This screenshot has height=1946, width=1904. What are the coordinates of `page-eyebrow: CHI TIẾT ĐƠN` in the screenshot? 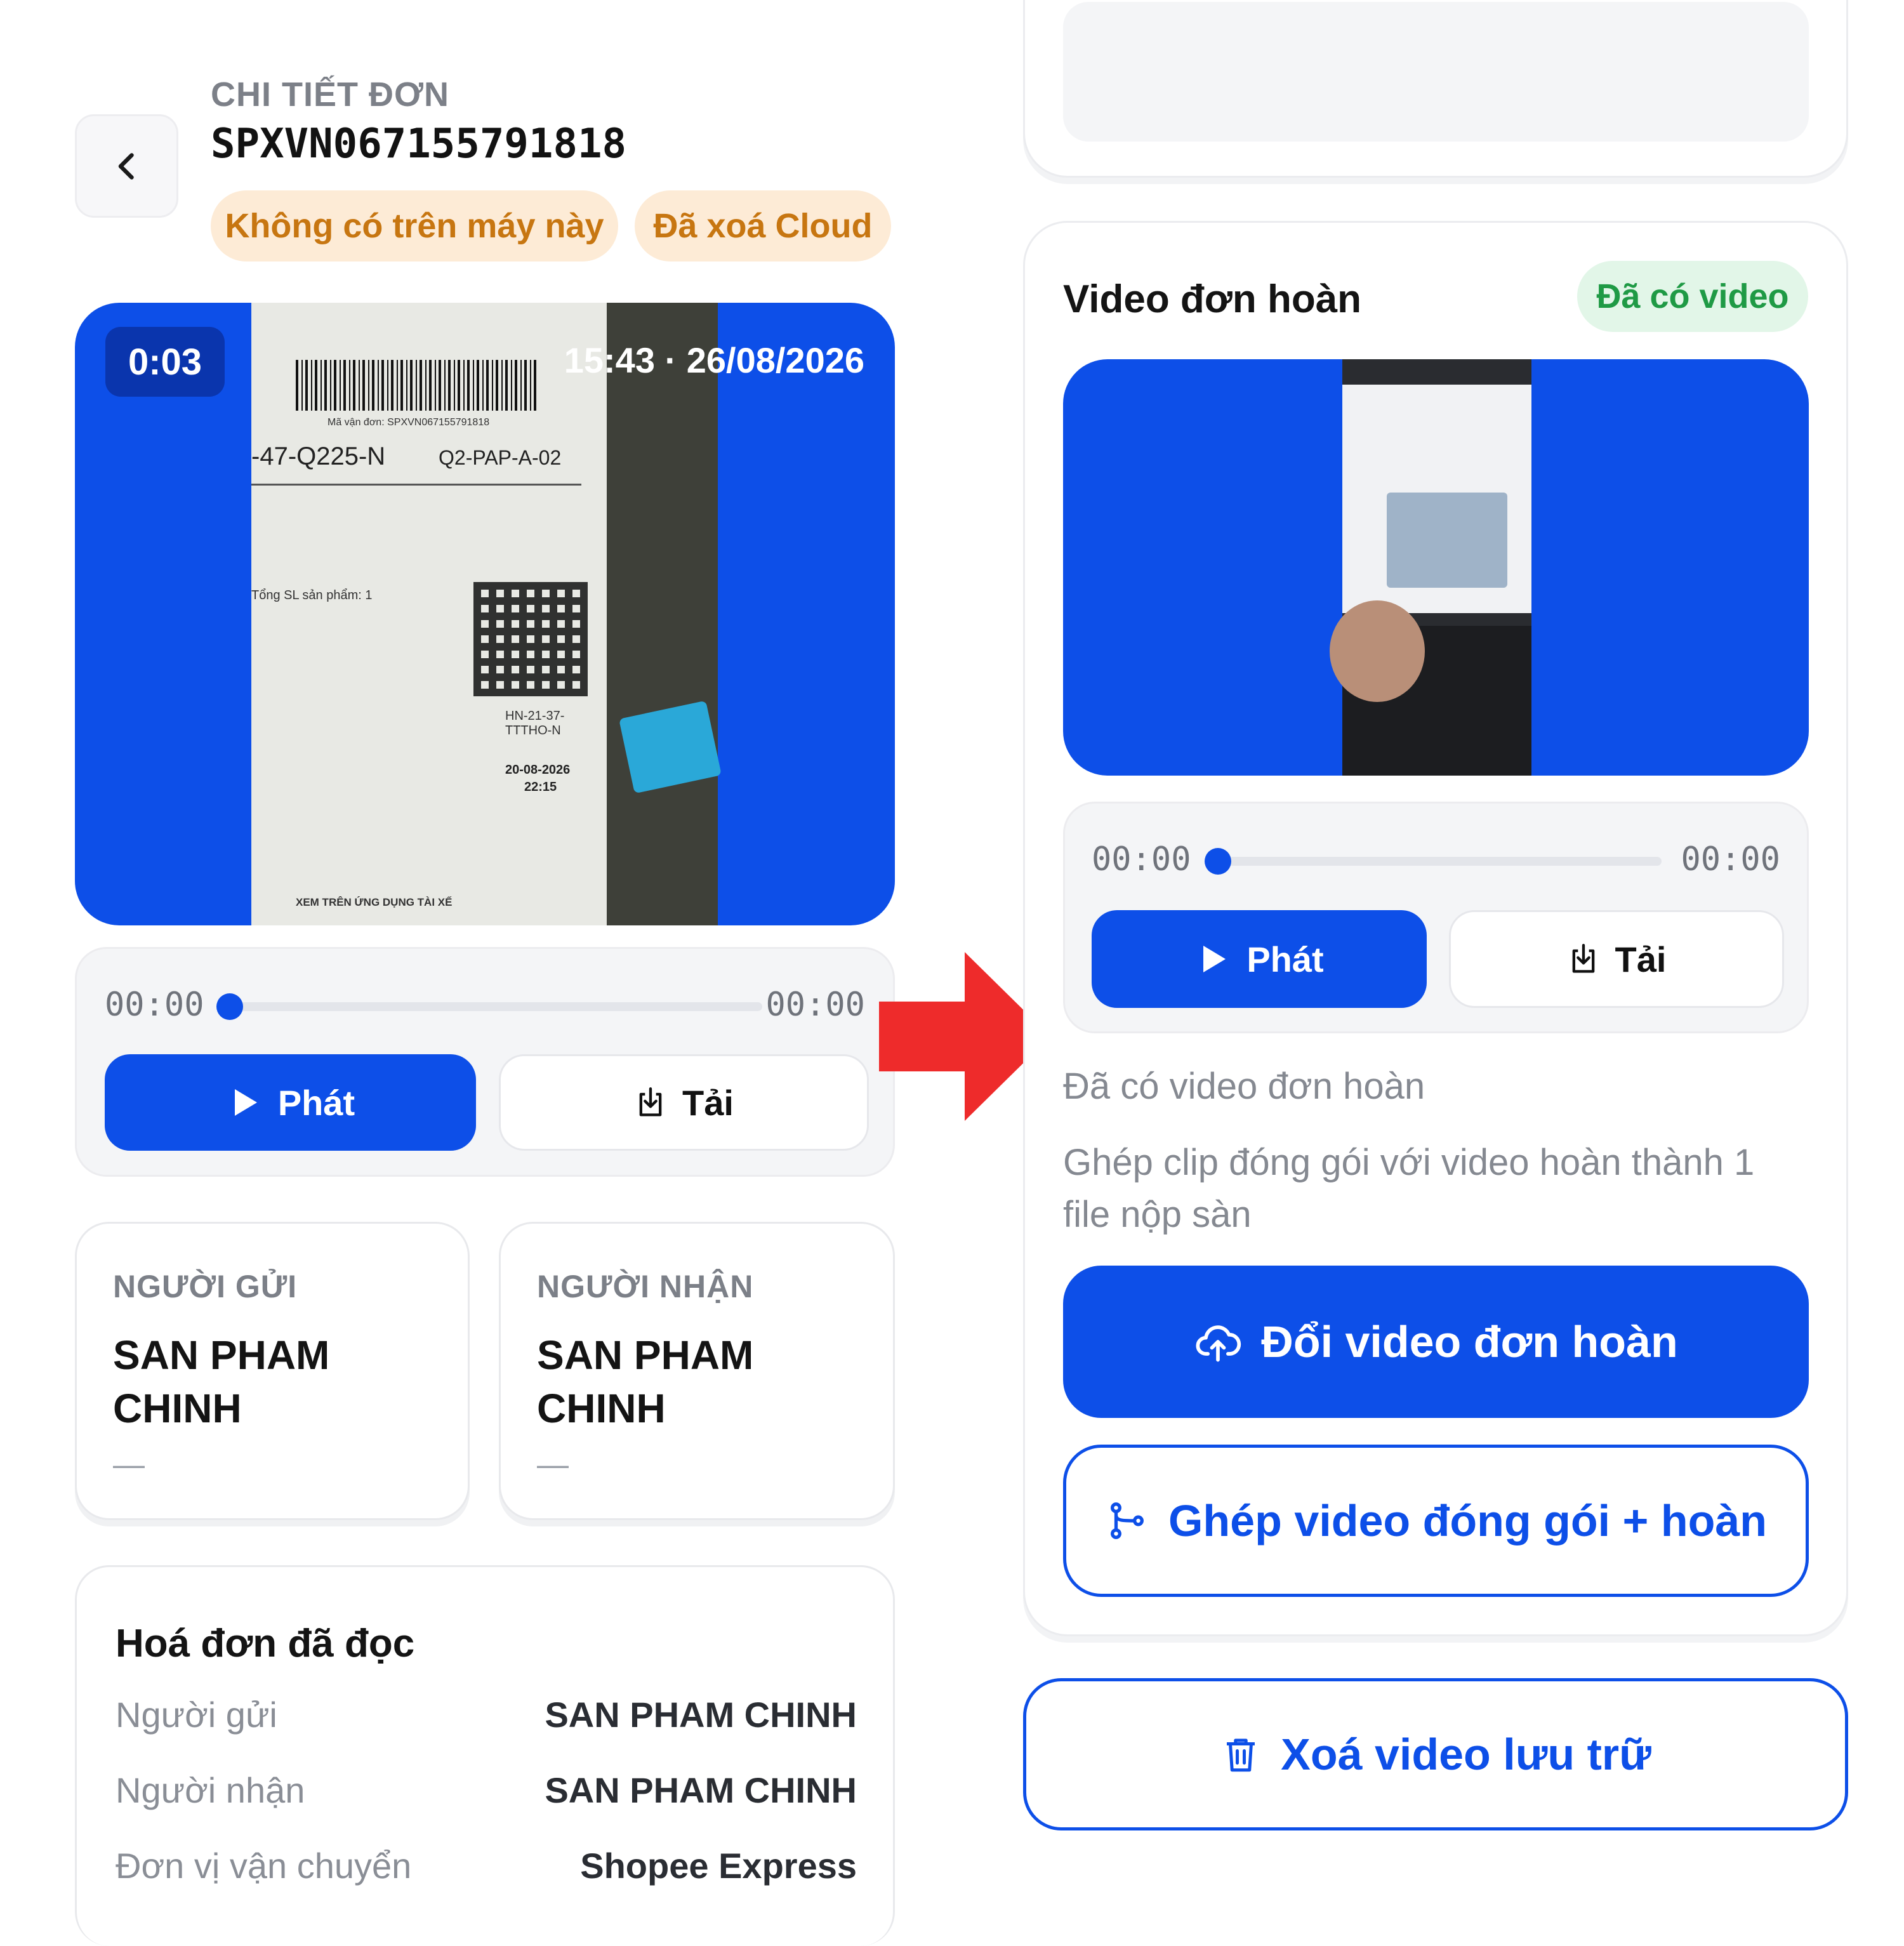 It's located at (330, 95).